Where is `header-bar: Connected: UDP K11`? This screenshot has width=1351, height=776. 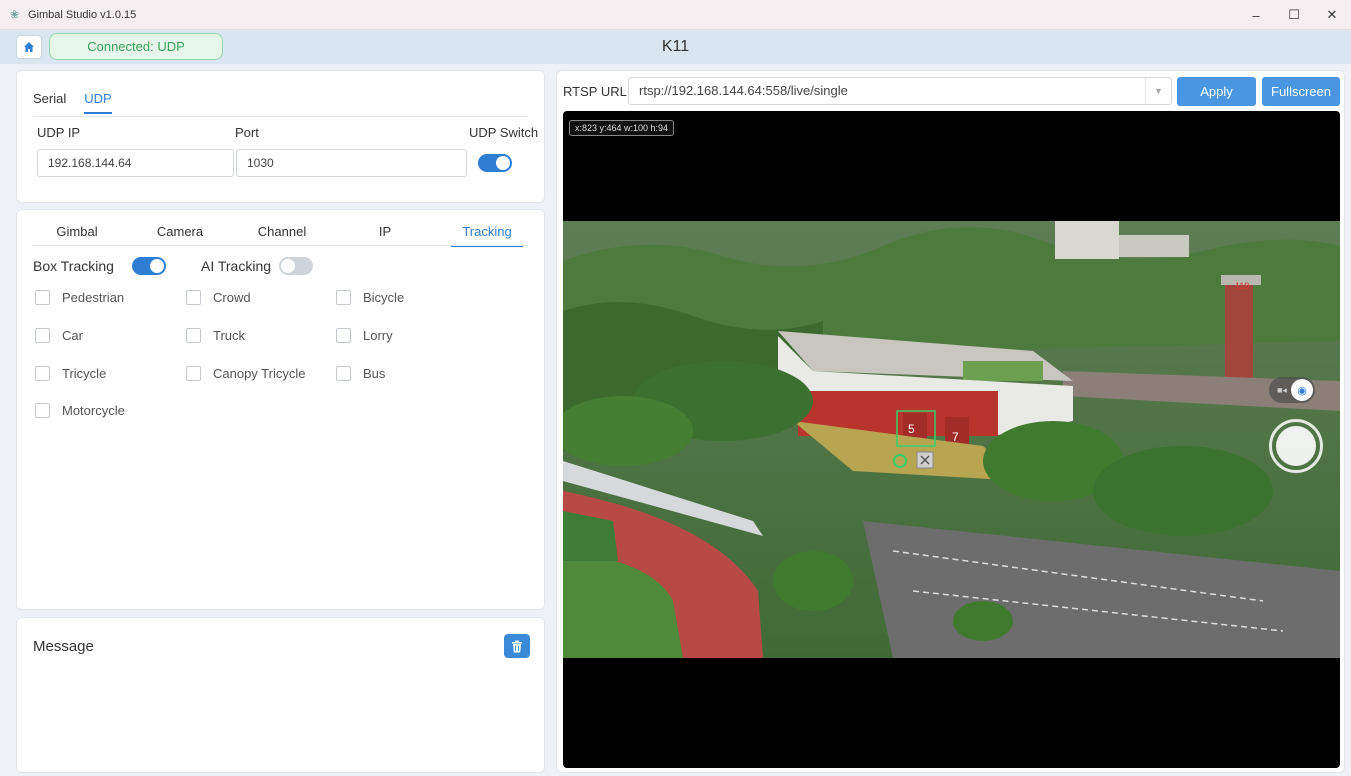
header-bar: Connected: UDP K11 is located at coordinates (675, 47).